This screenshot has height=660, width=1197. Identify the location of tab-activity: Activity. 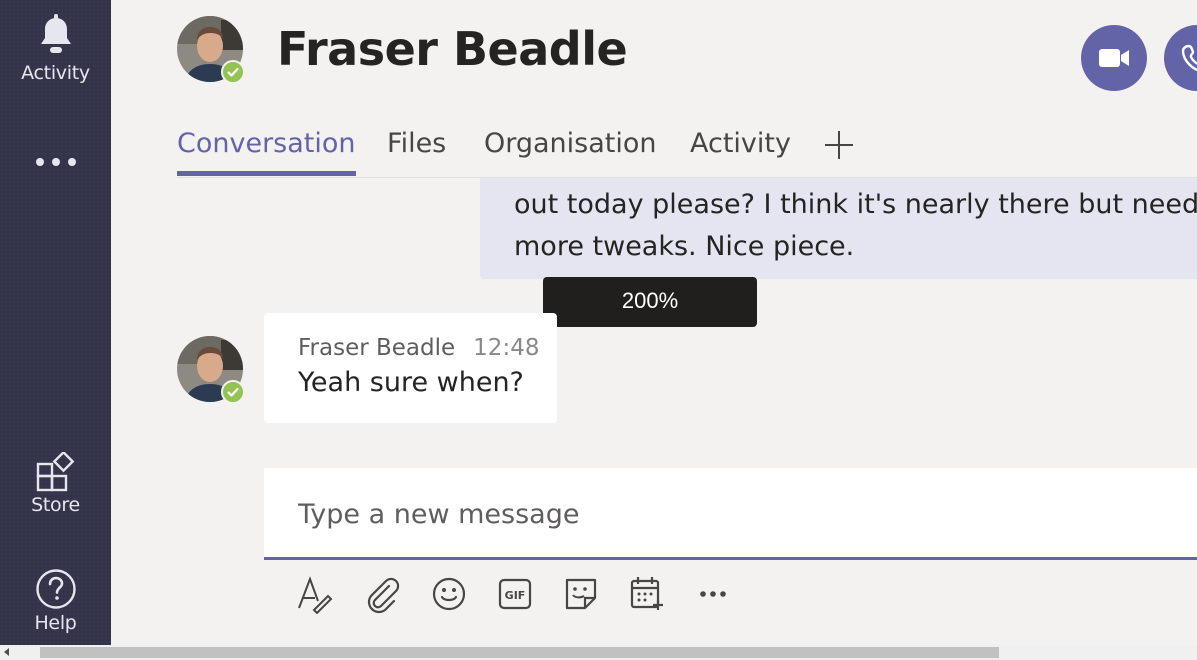
(740, 152).